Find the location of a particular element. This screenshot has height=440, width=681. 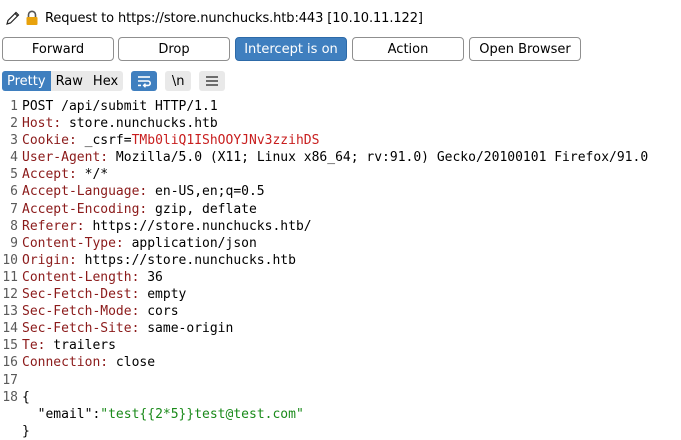

header-value: */* is located at coordinates (92, 175).